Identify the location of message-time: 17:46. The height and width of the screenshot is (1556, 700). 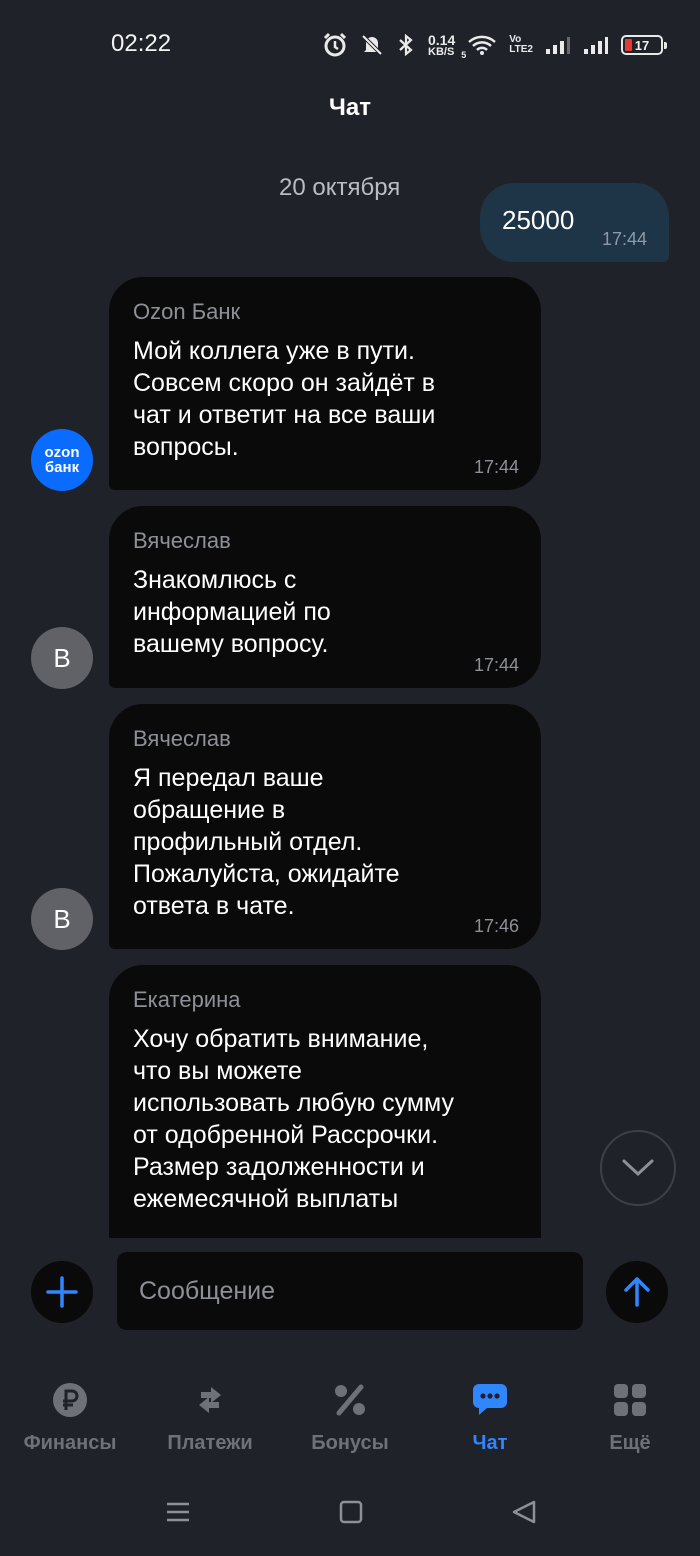
(496, 926).